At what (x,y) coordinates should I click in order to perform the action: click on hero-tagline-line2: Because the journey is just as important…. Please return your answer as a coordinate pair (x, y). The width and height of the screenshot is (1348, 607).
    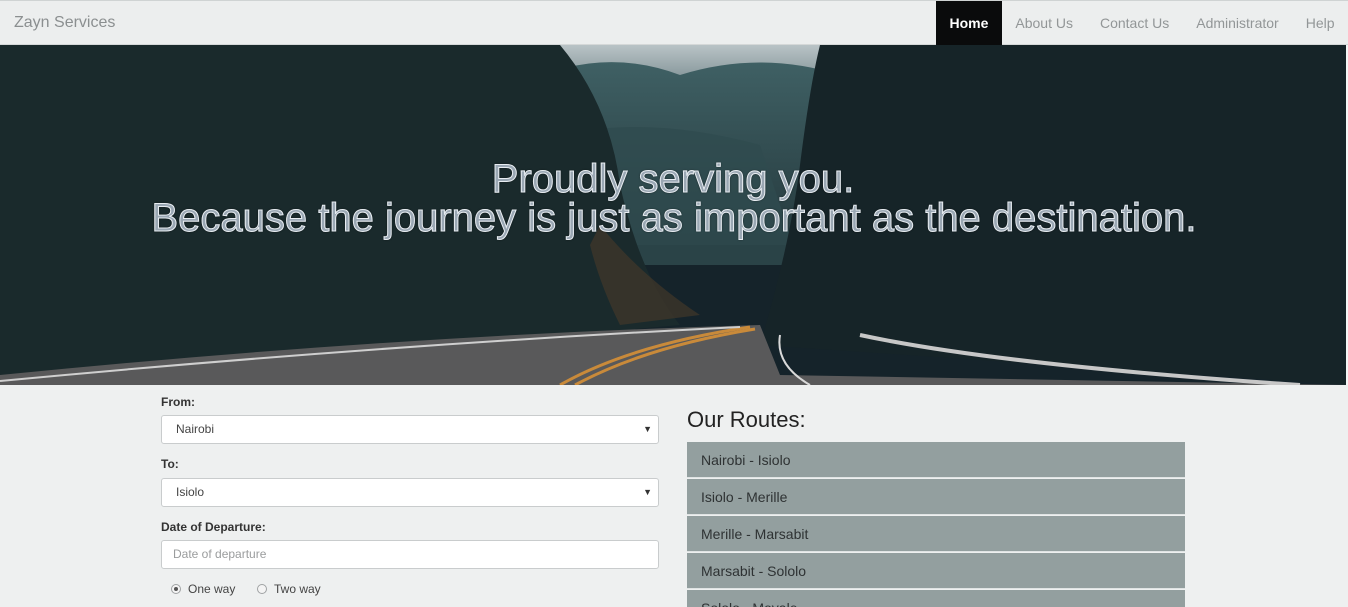
    Looking at the image, I should click on (674, 218).